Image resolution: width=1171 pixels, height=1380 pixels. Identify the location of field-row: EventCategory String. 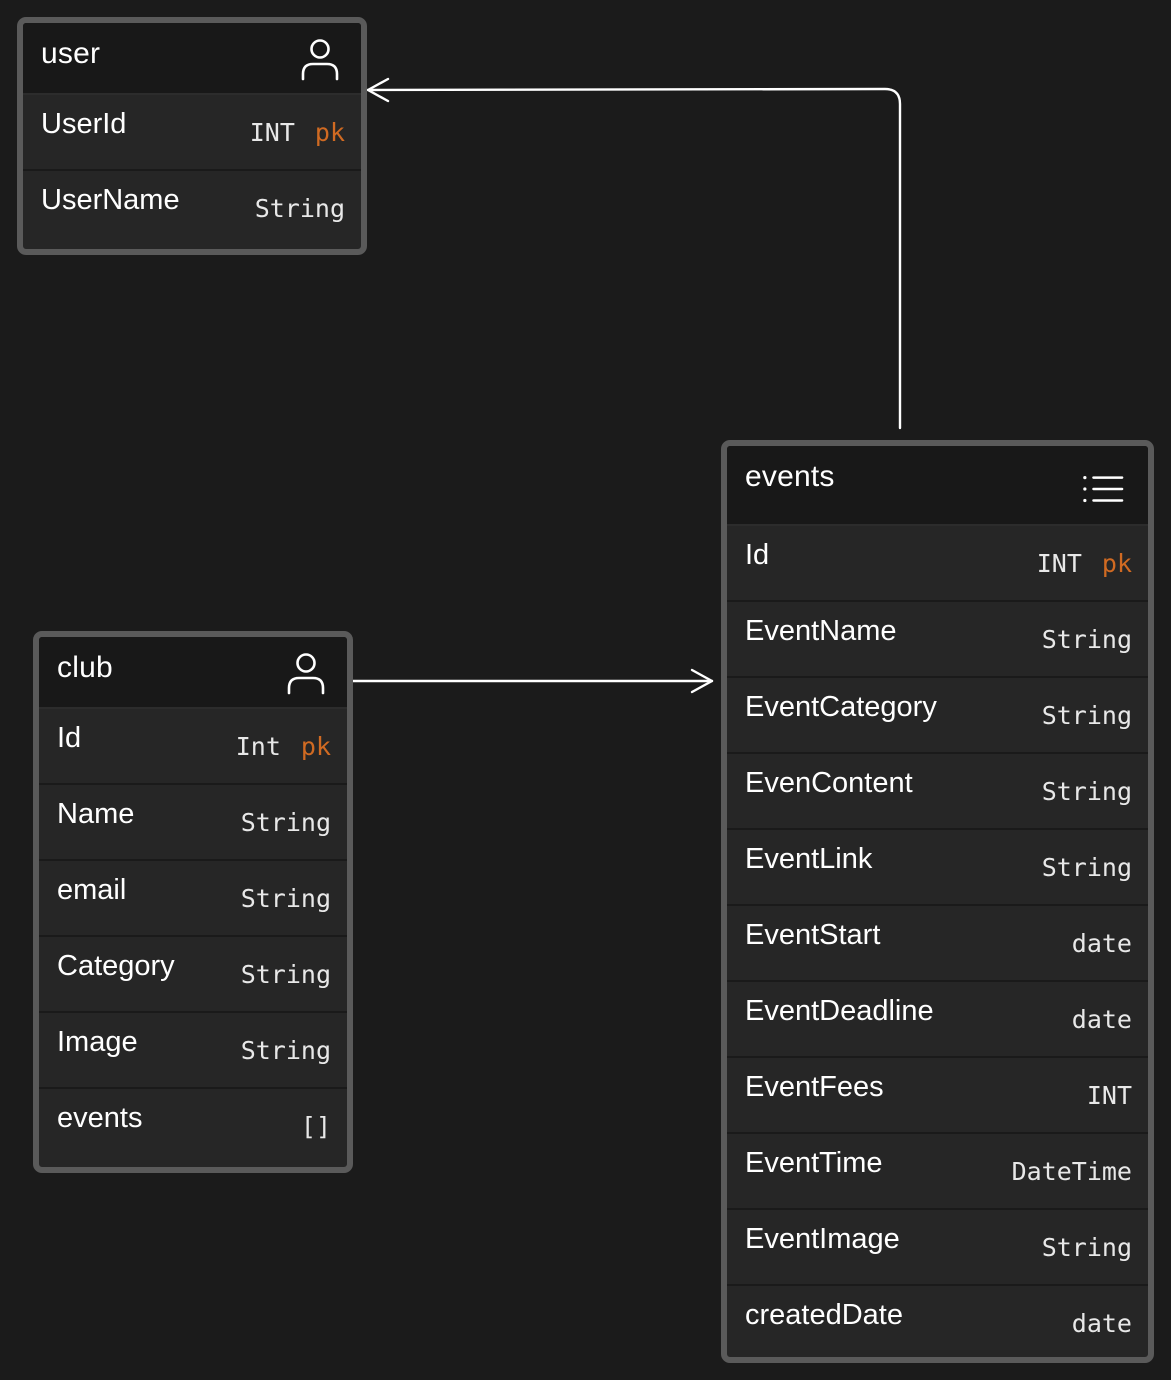
(937, 716).